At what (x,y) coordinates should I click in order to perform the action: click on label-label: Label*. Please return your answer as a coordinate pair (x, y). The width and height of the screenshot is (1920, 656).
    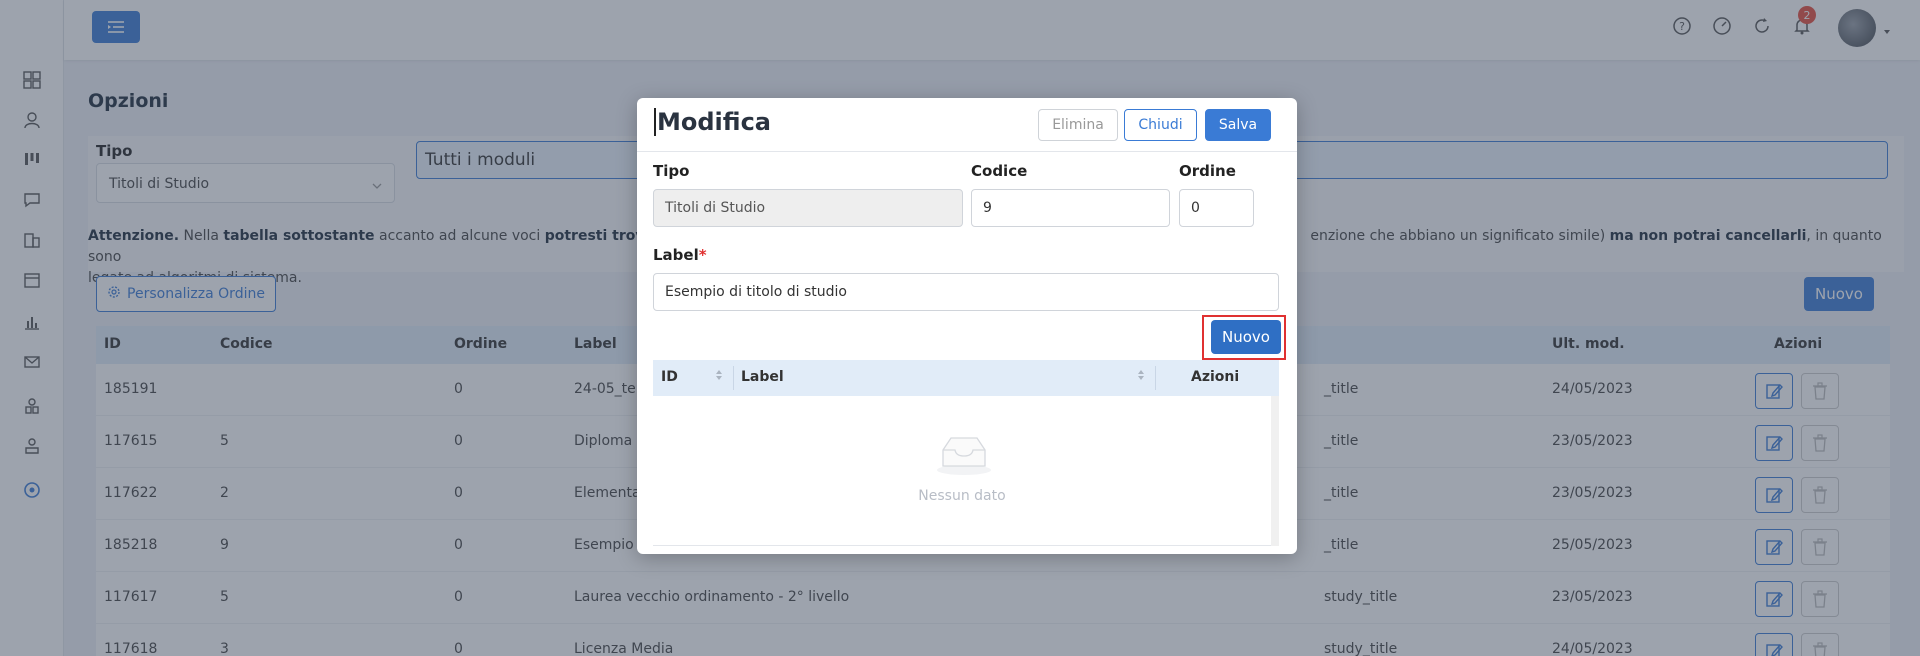
    Looking at the image, I should click on (680, 255).